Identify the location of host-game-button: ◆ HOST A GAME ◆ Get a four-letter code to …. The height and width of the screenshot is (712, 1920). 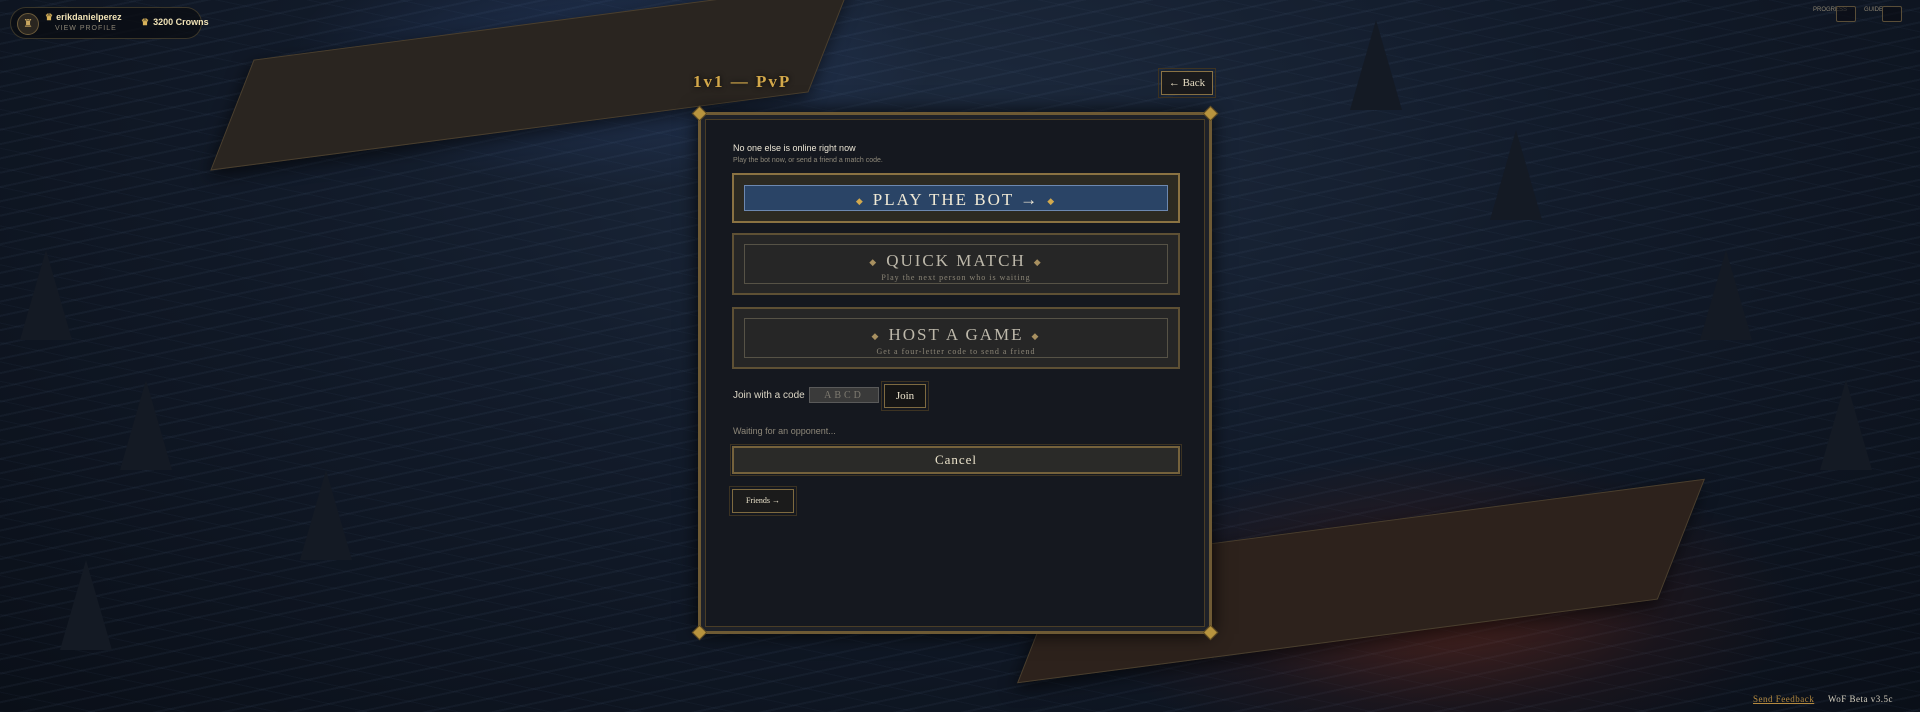
(956, 338).